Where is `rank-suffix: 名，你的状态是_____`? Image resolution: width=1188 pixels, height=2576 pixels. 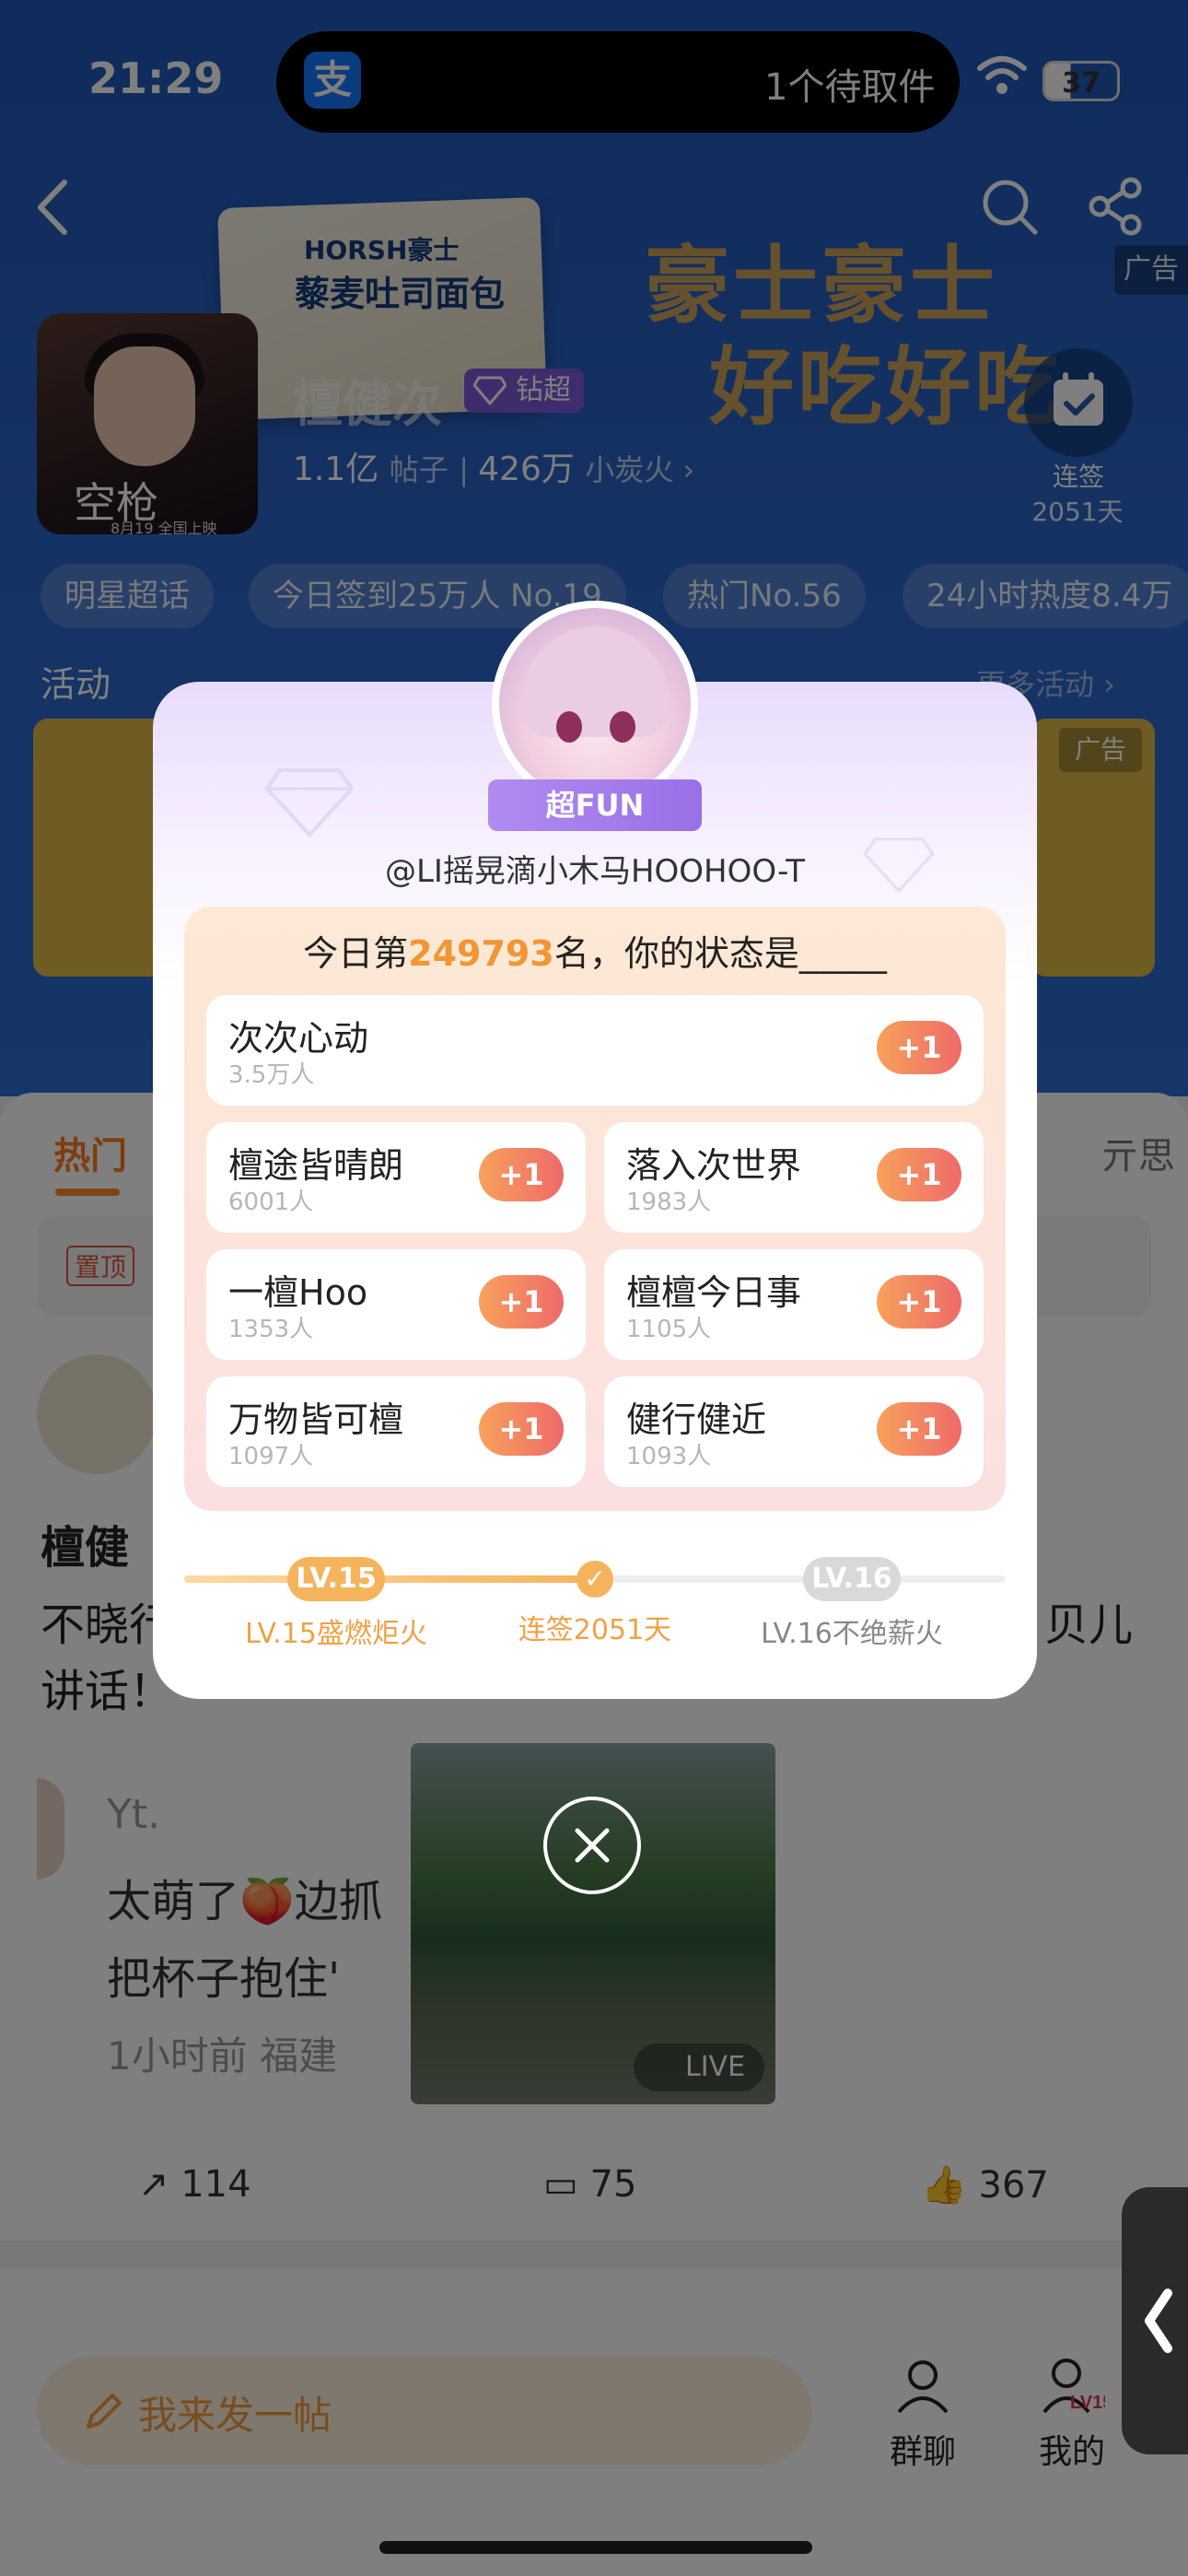 rank-suffix: 名，你的状态是_____ is located at coordinates (720, 953).